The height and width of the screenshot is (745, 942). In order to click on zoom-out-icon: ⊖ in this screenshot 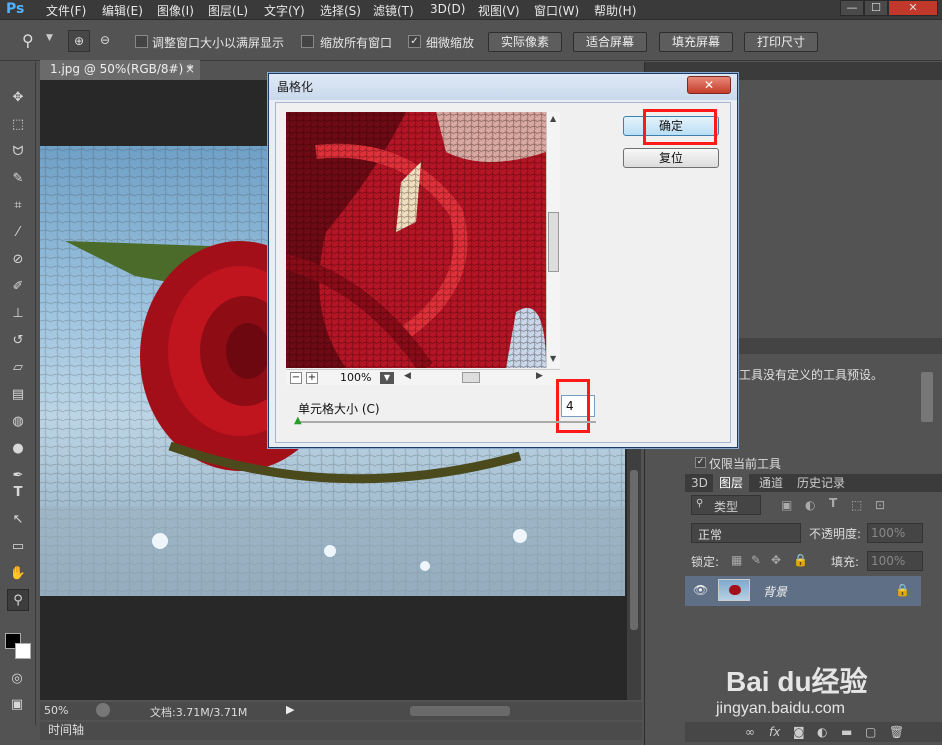, I will do `click(105, 41)`.